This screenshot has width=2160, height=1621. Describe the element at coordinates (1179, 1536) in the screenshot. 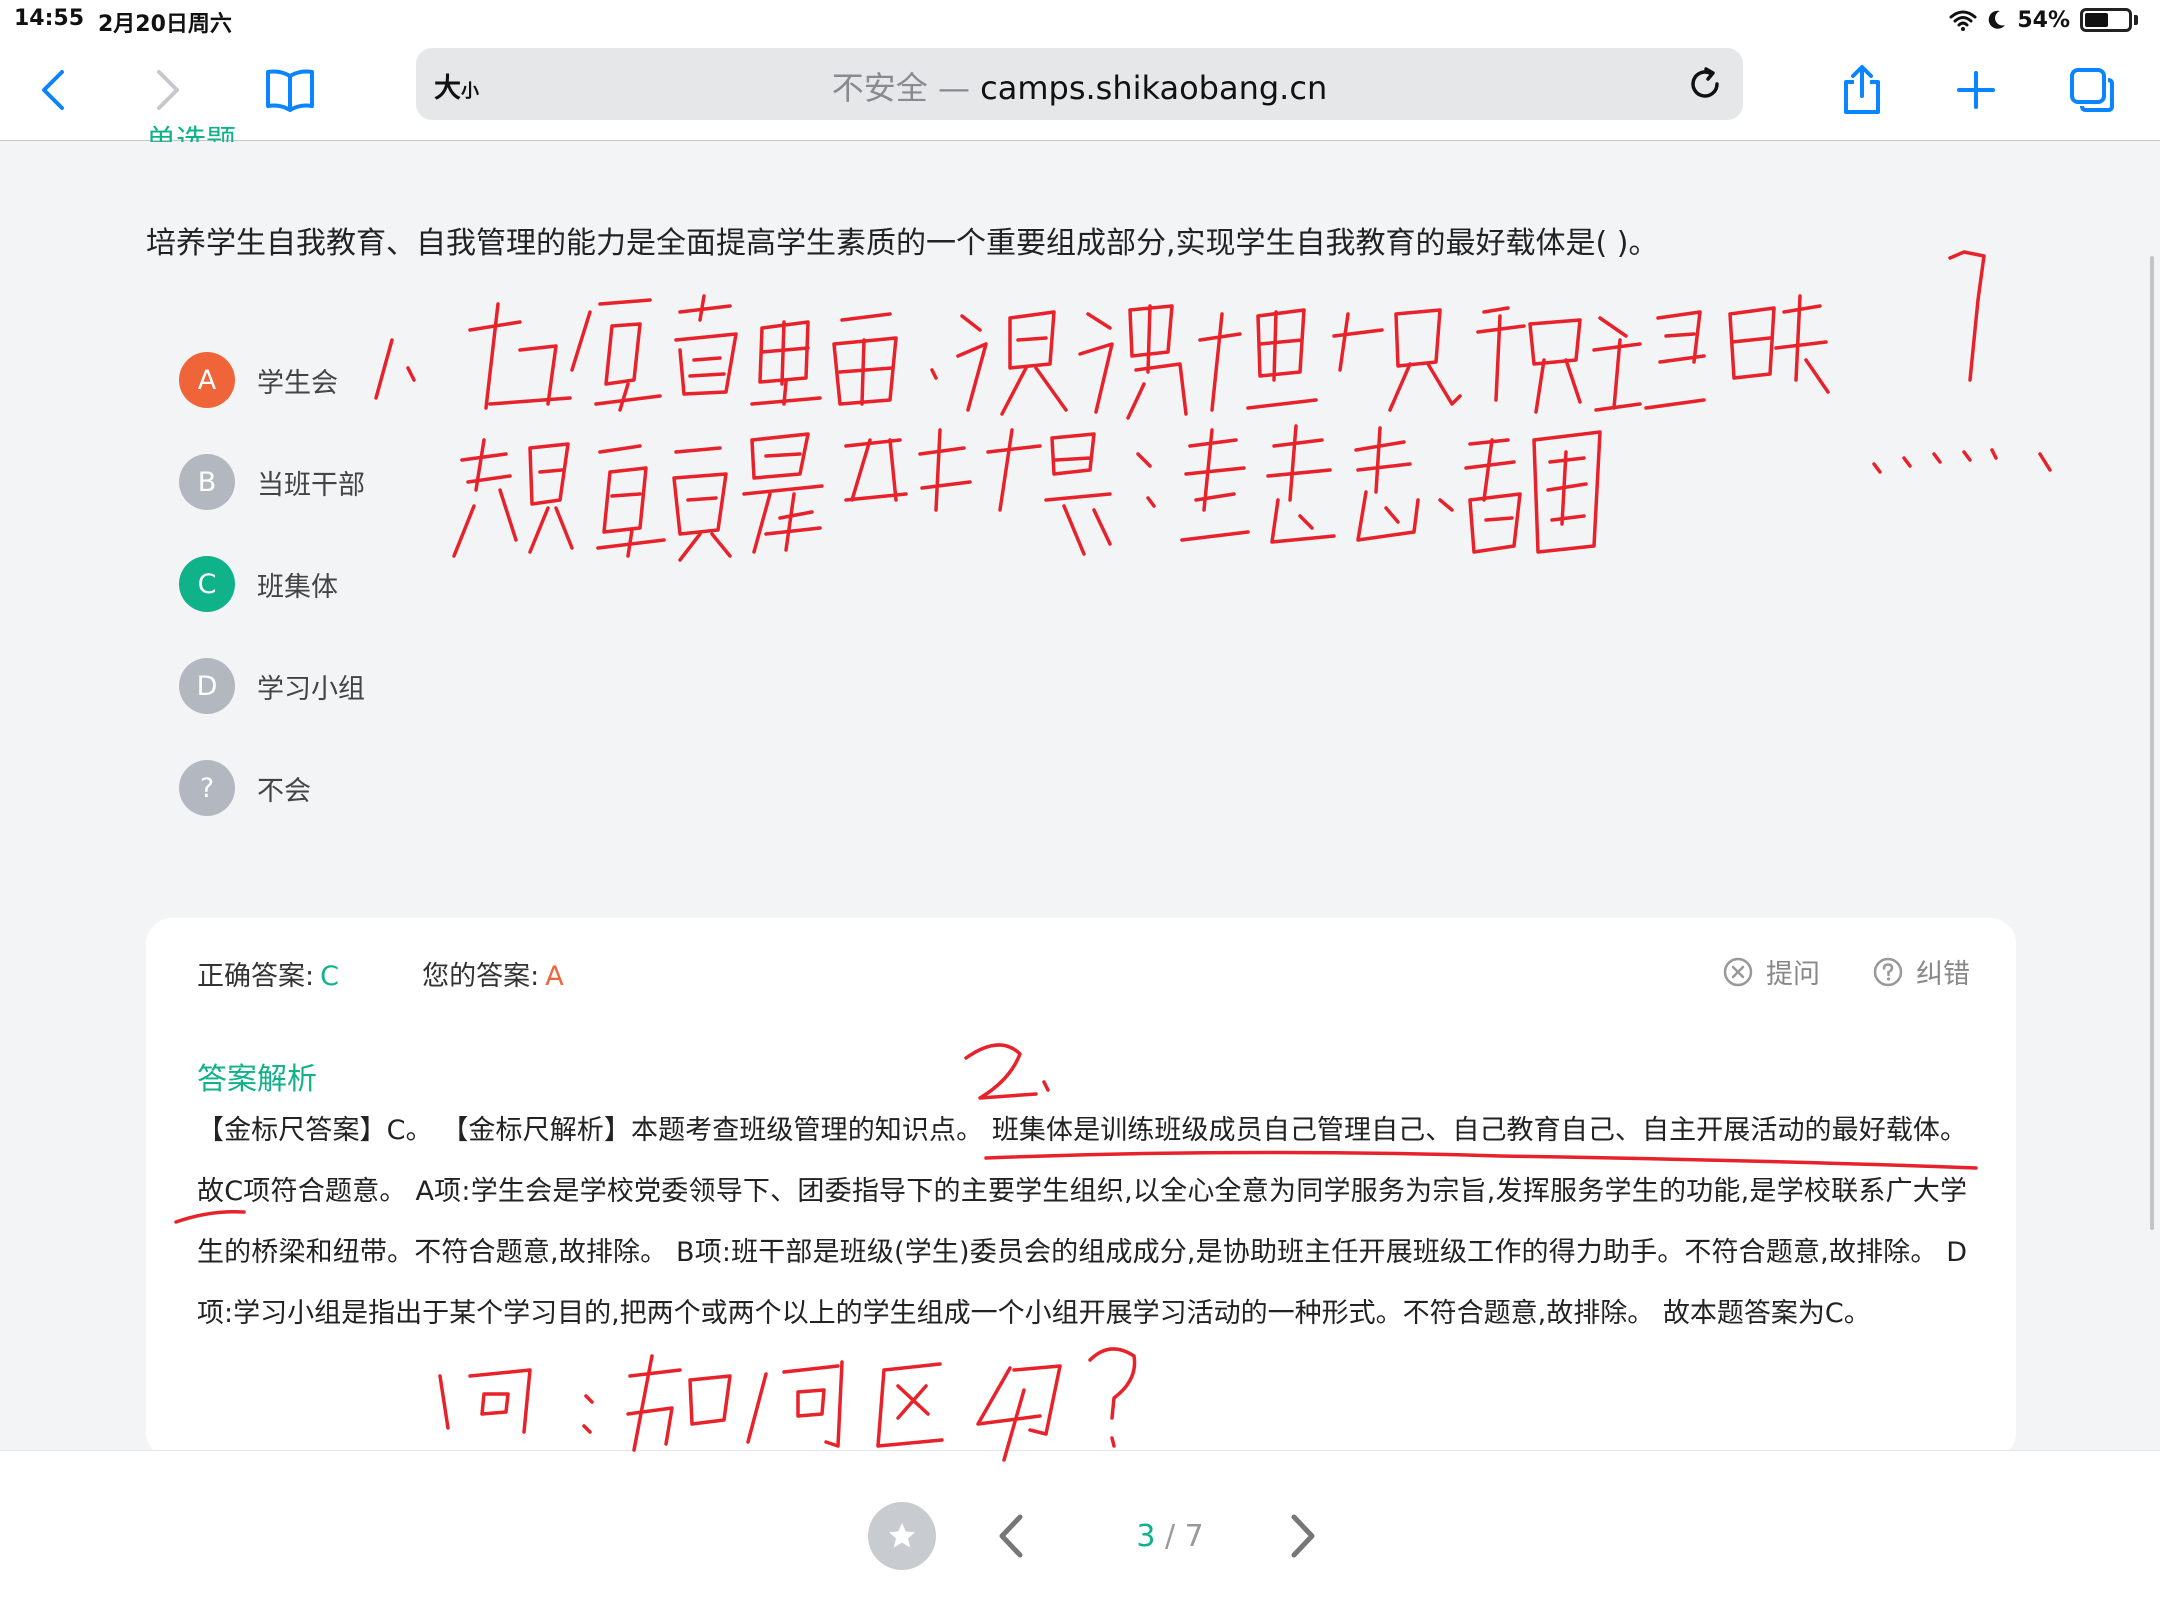

I see `total-pages: / 7` at that location.